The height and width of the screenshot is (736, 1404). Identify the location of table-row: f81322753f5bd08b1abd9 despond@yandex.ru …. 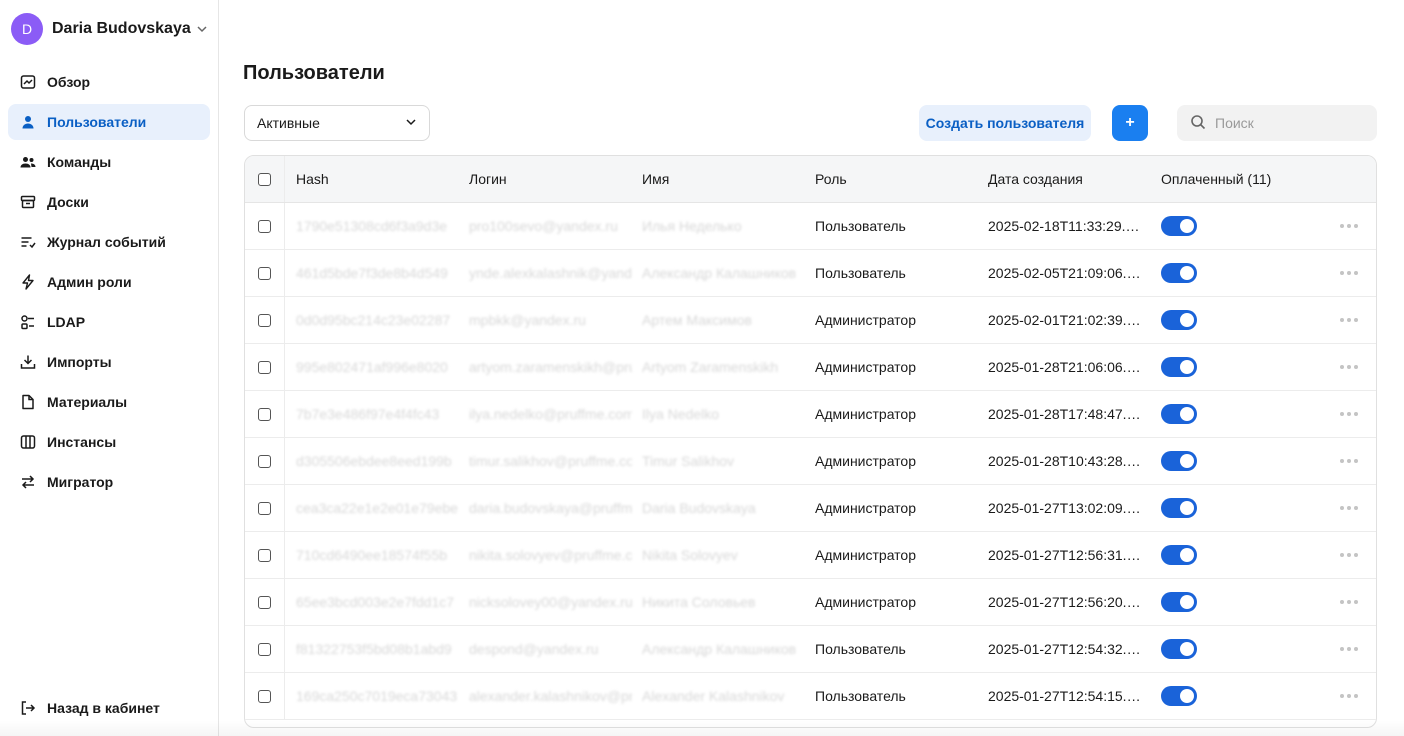
(810, 649).